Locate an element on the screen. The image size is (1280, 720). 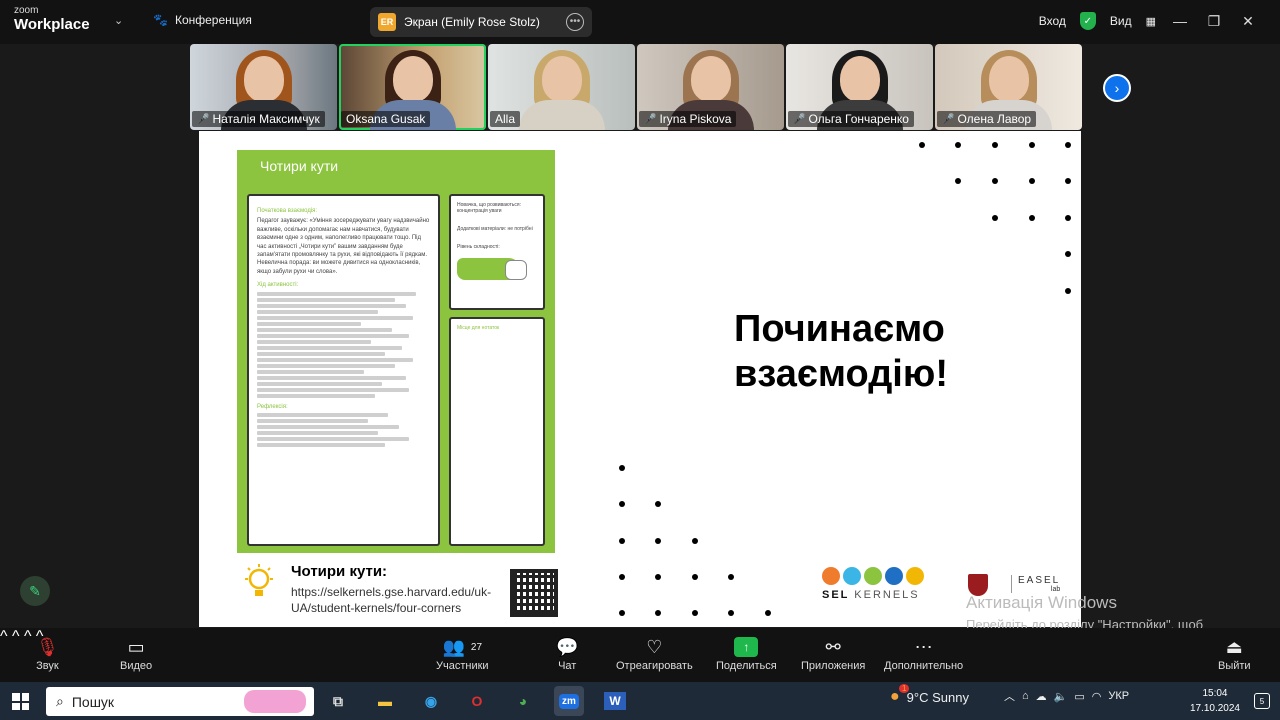
close-icon: ✕ is located at coordinates (1248, 21).